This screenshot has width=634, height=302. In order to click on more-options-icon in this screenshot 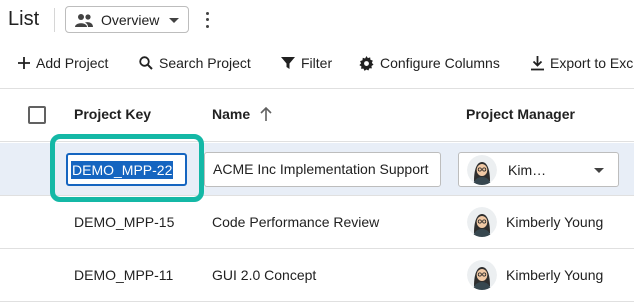, I will do `click(207, 20)`.